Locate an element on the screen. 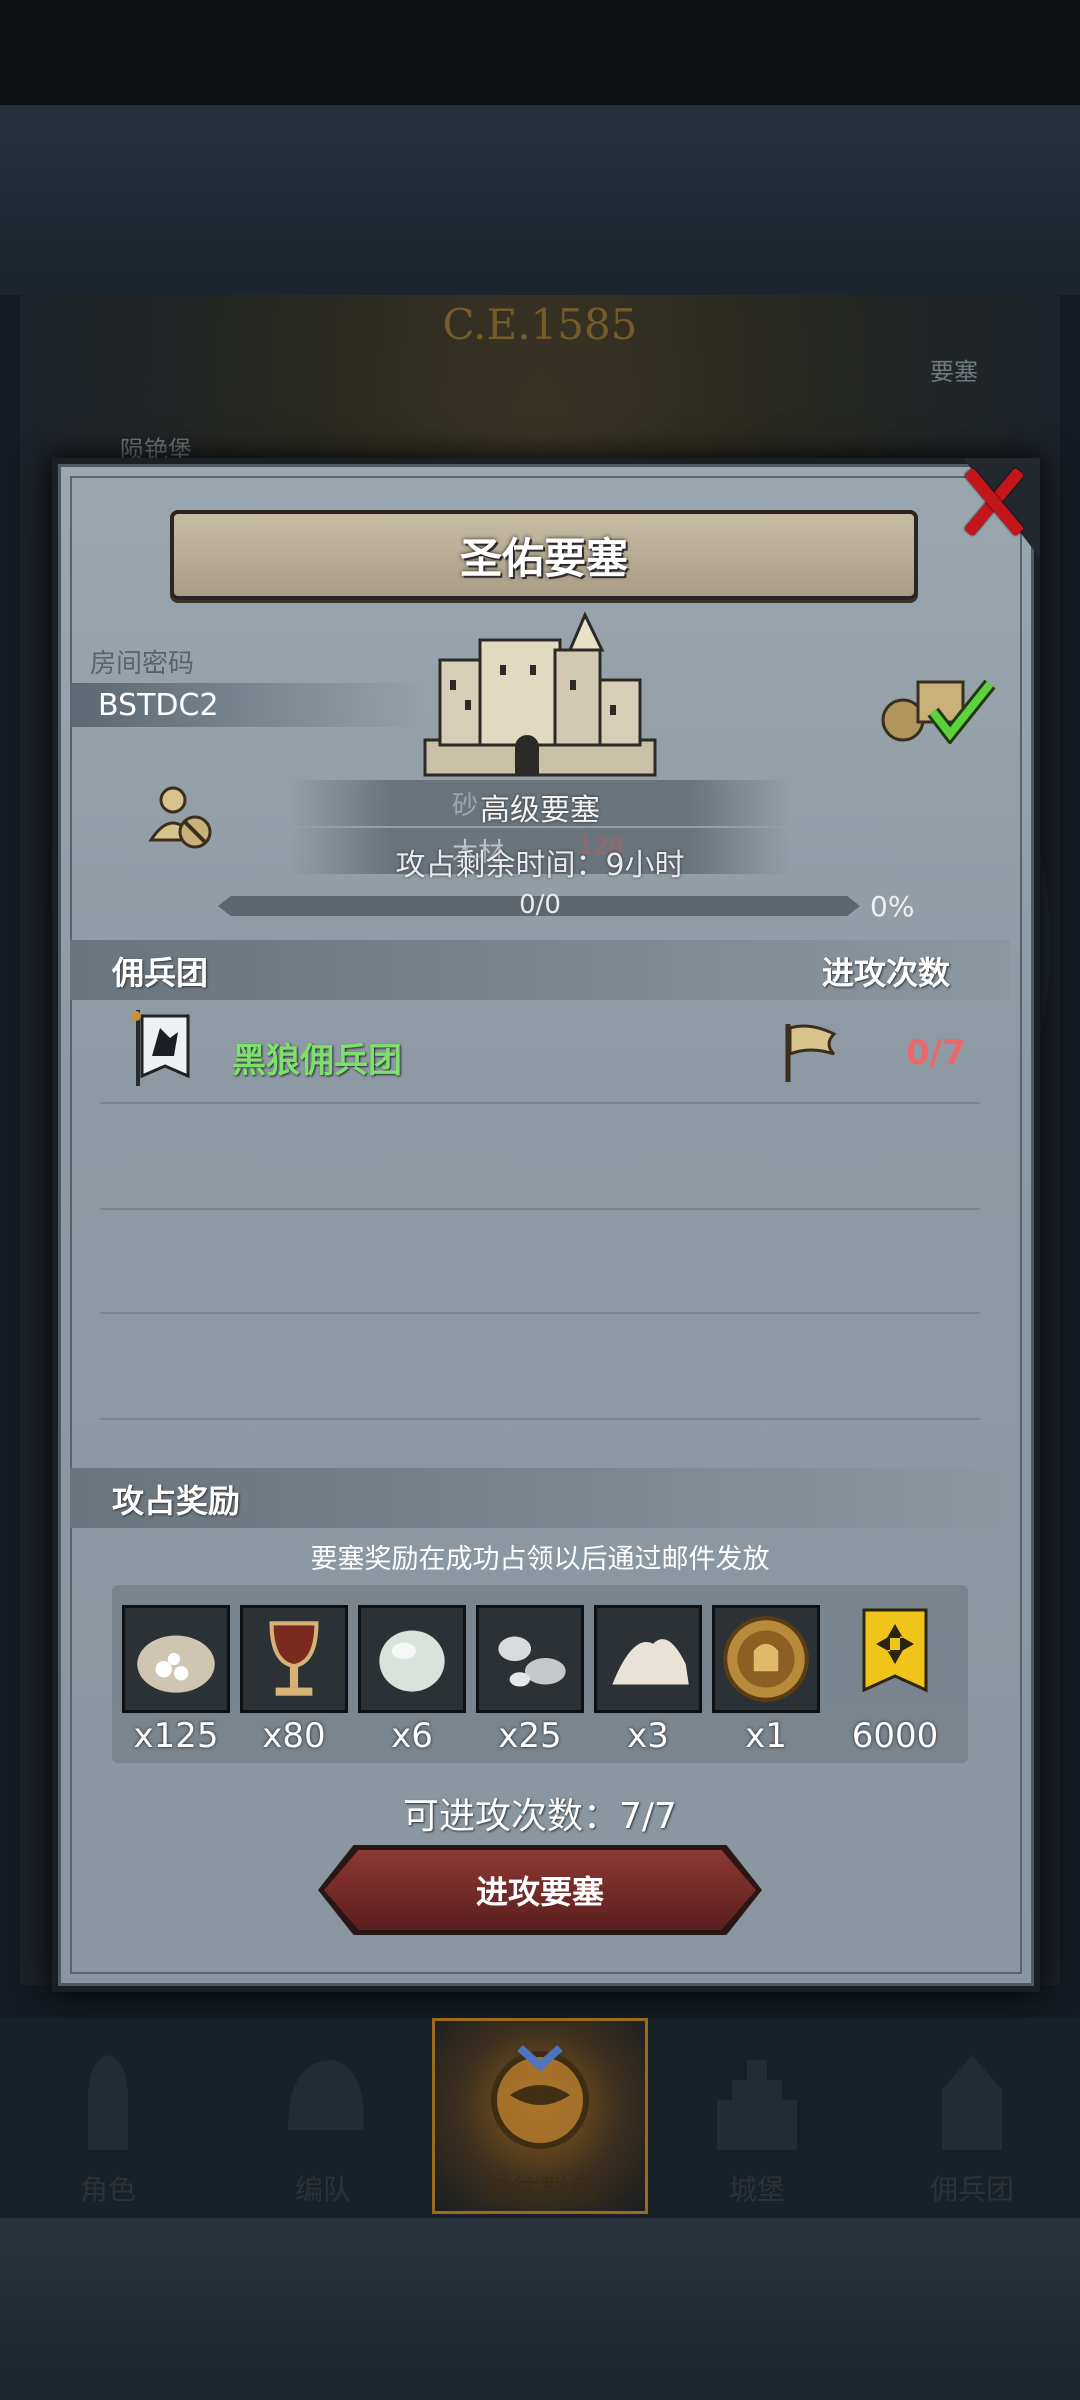  salt-pile-icon is located at coordinates (650, 1662).